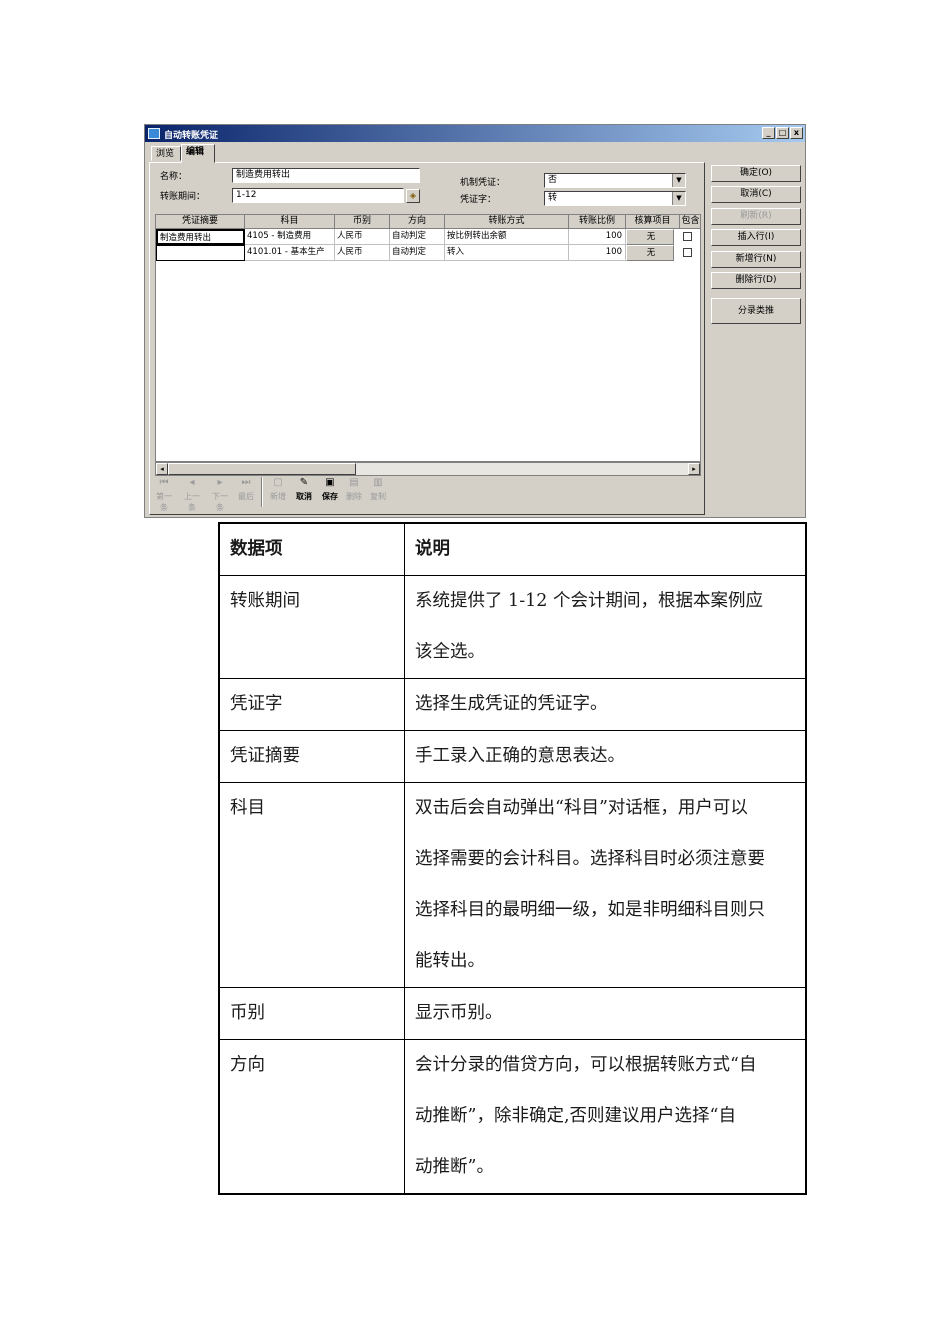  Describe the element at coordinates (278, 488) in the screenshot. I see `new-record-button: ▢ 新增` at that location.